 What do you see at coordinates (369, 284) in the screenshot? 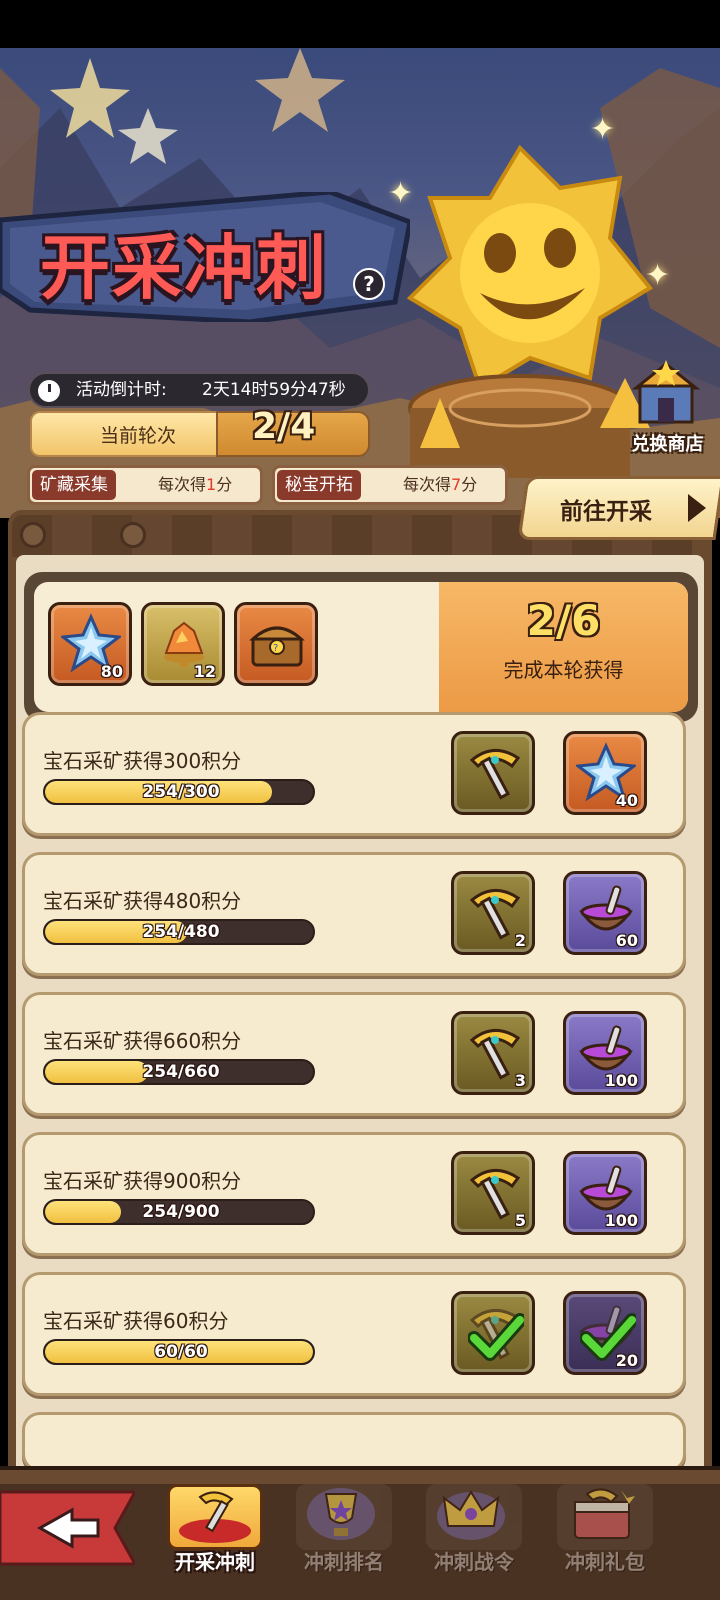
I see `help-button: ?` at bounding box center [369, 284].